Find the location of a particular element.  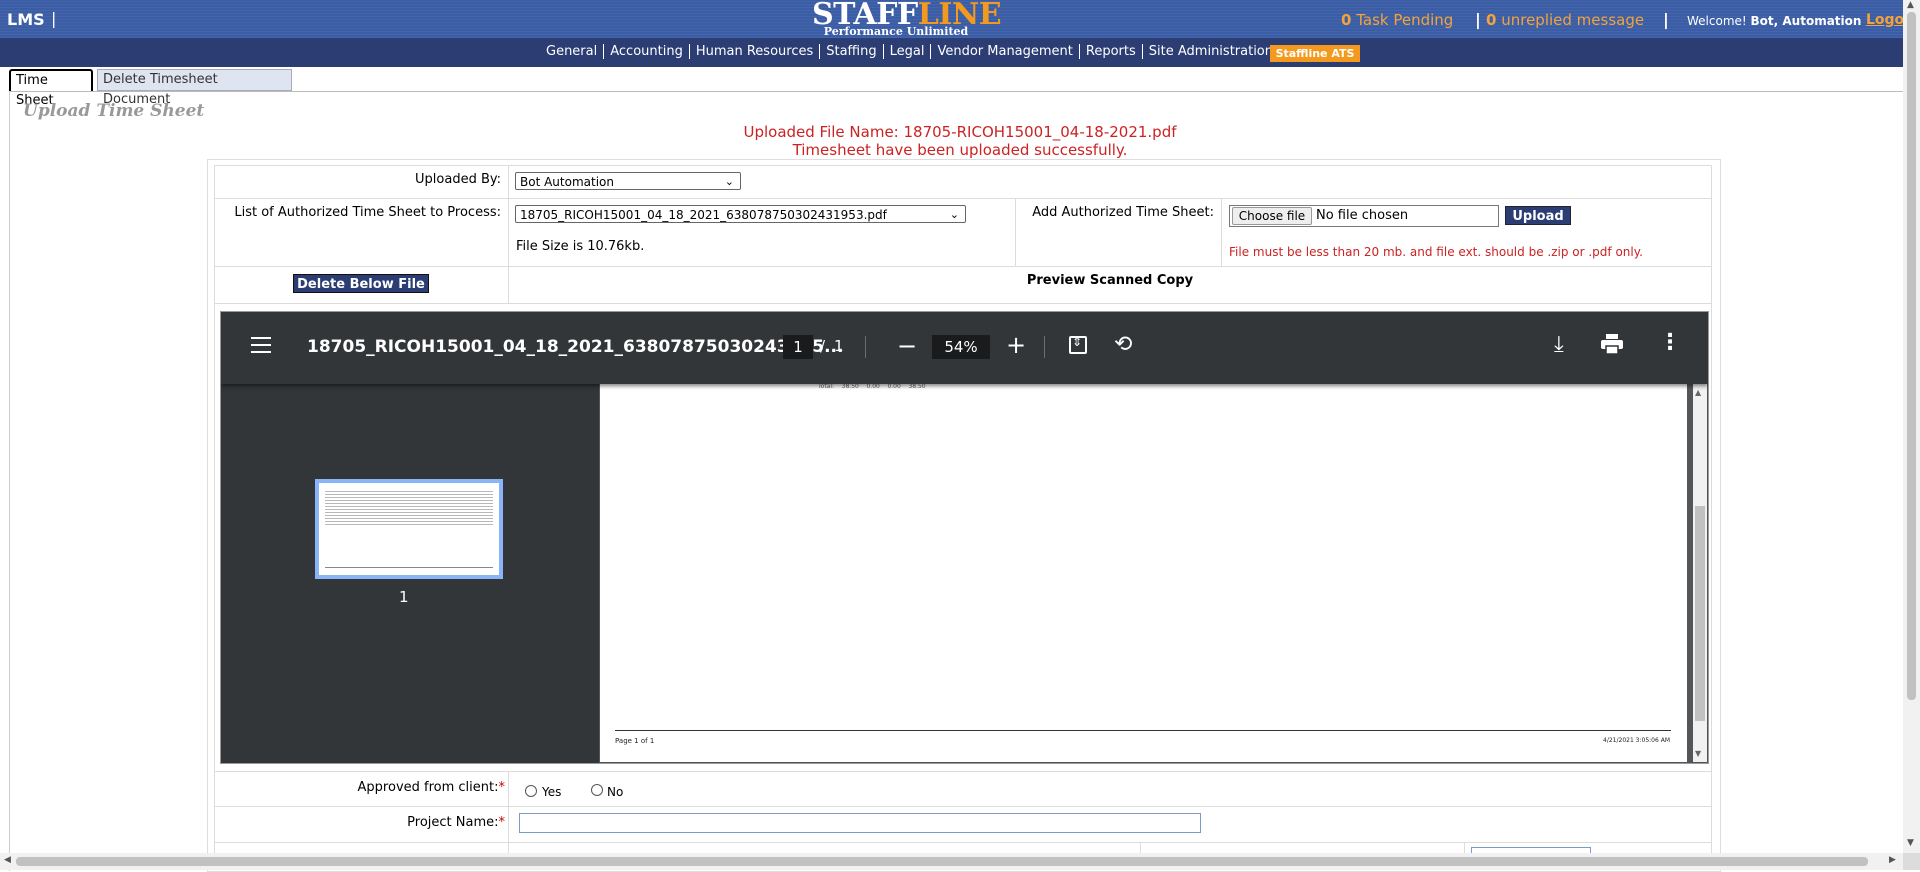

approved-label: Approved from client:* is located at coordinates (362, 787).